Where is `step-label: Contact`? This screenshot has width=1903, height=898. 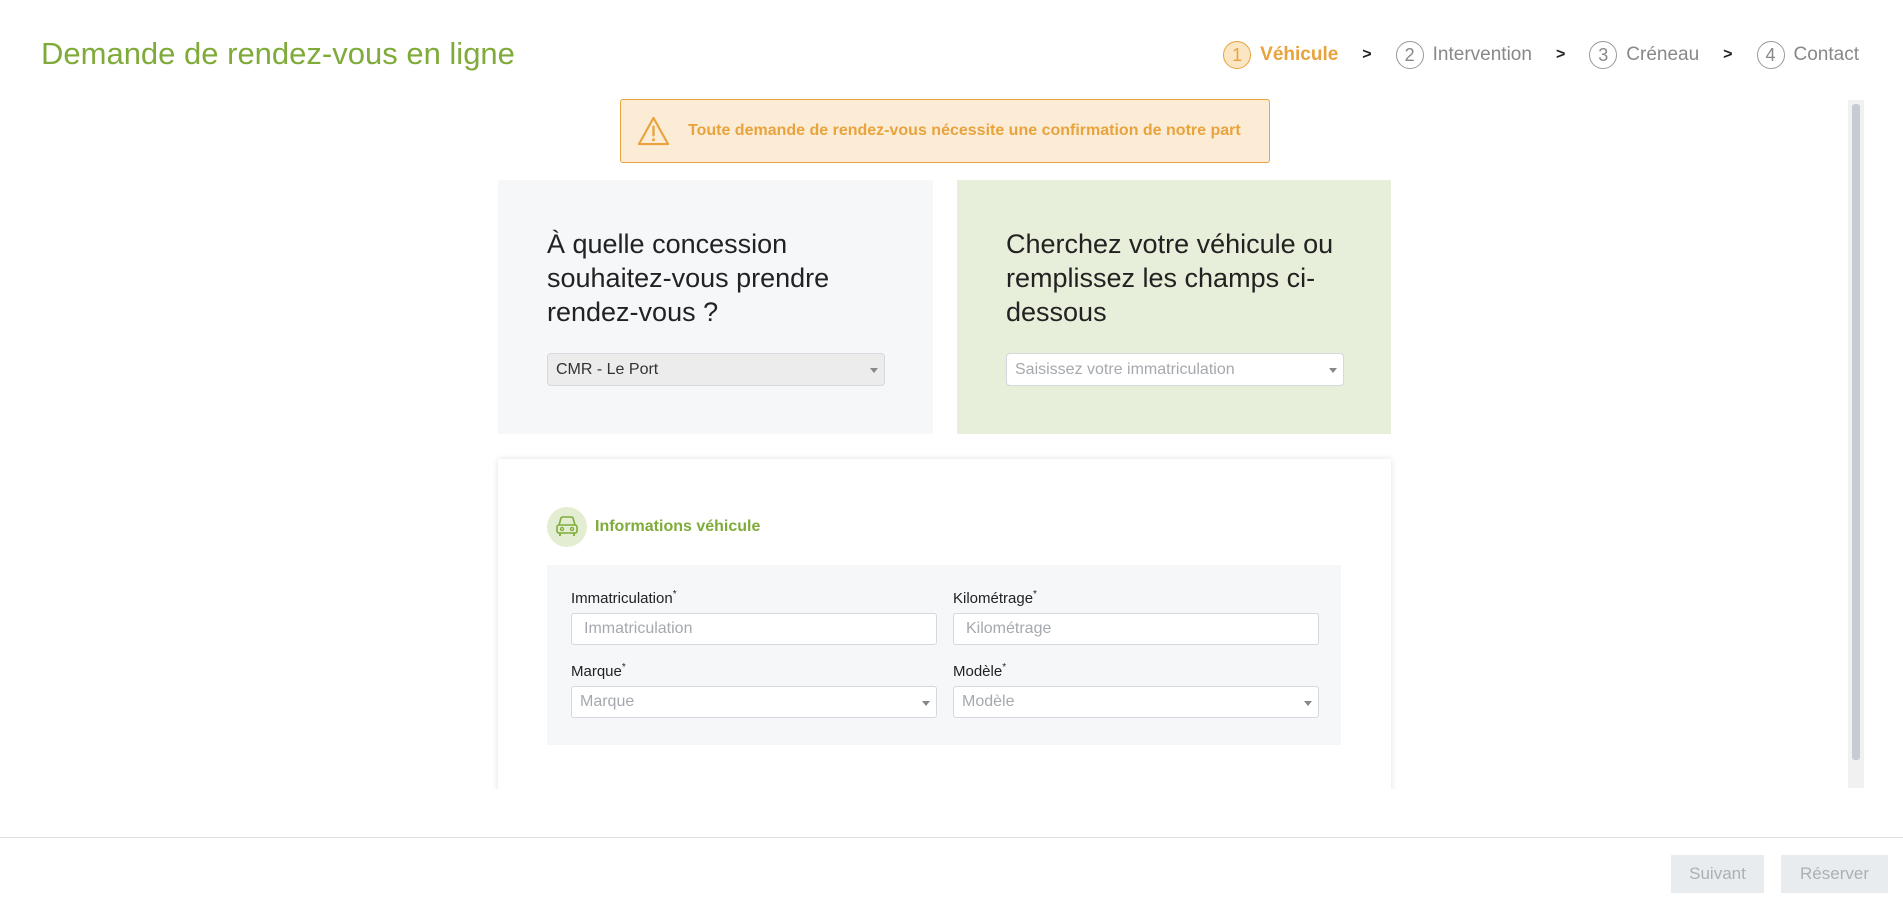
step-label: Contact is located at coordinates (1826, 54).